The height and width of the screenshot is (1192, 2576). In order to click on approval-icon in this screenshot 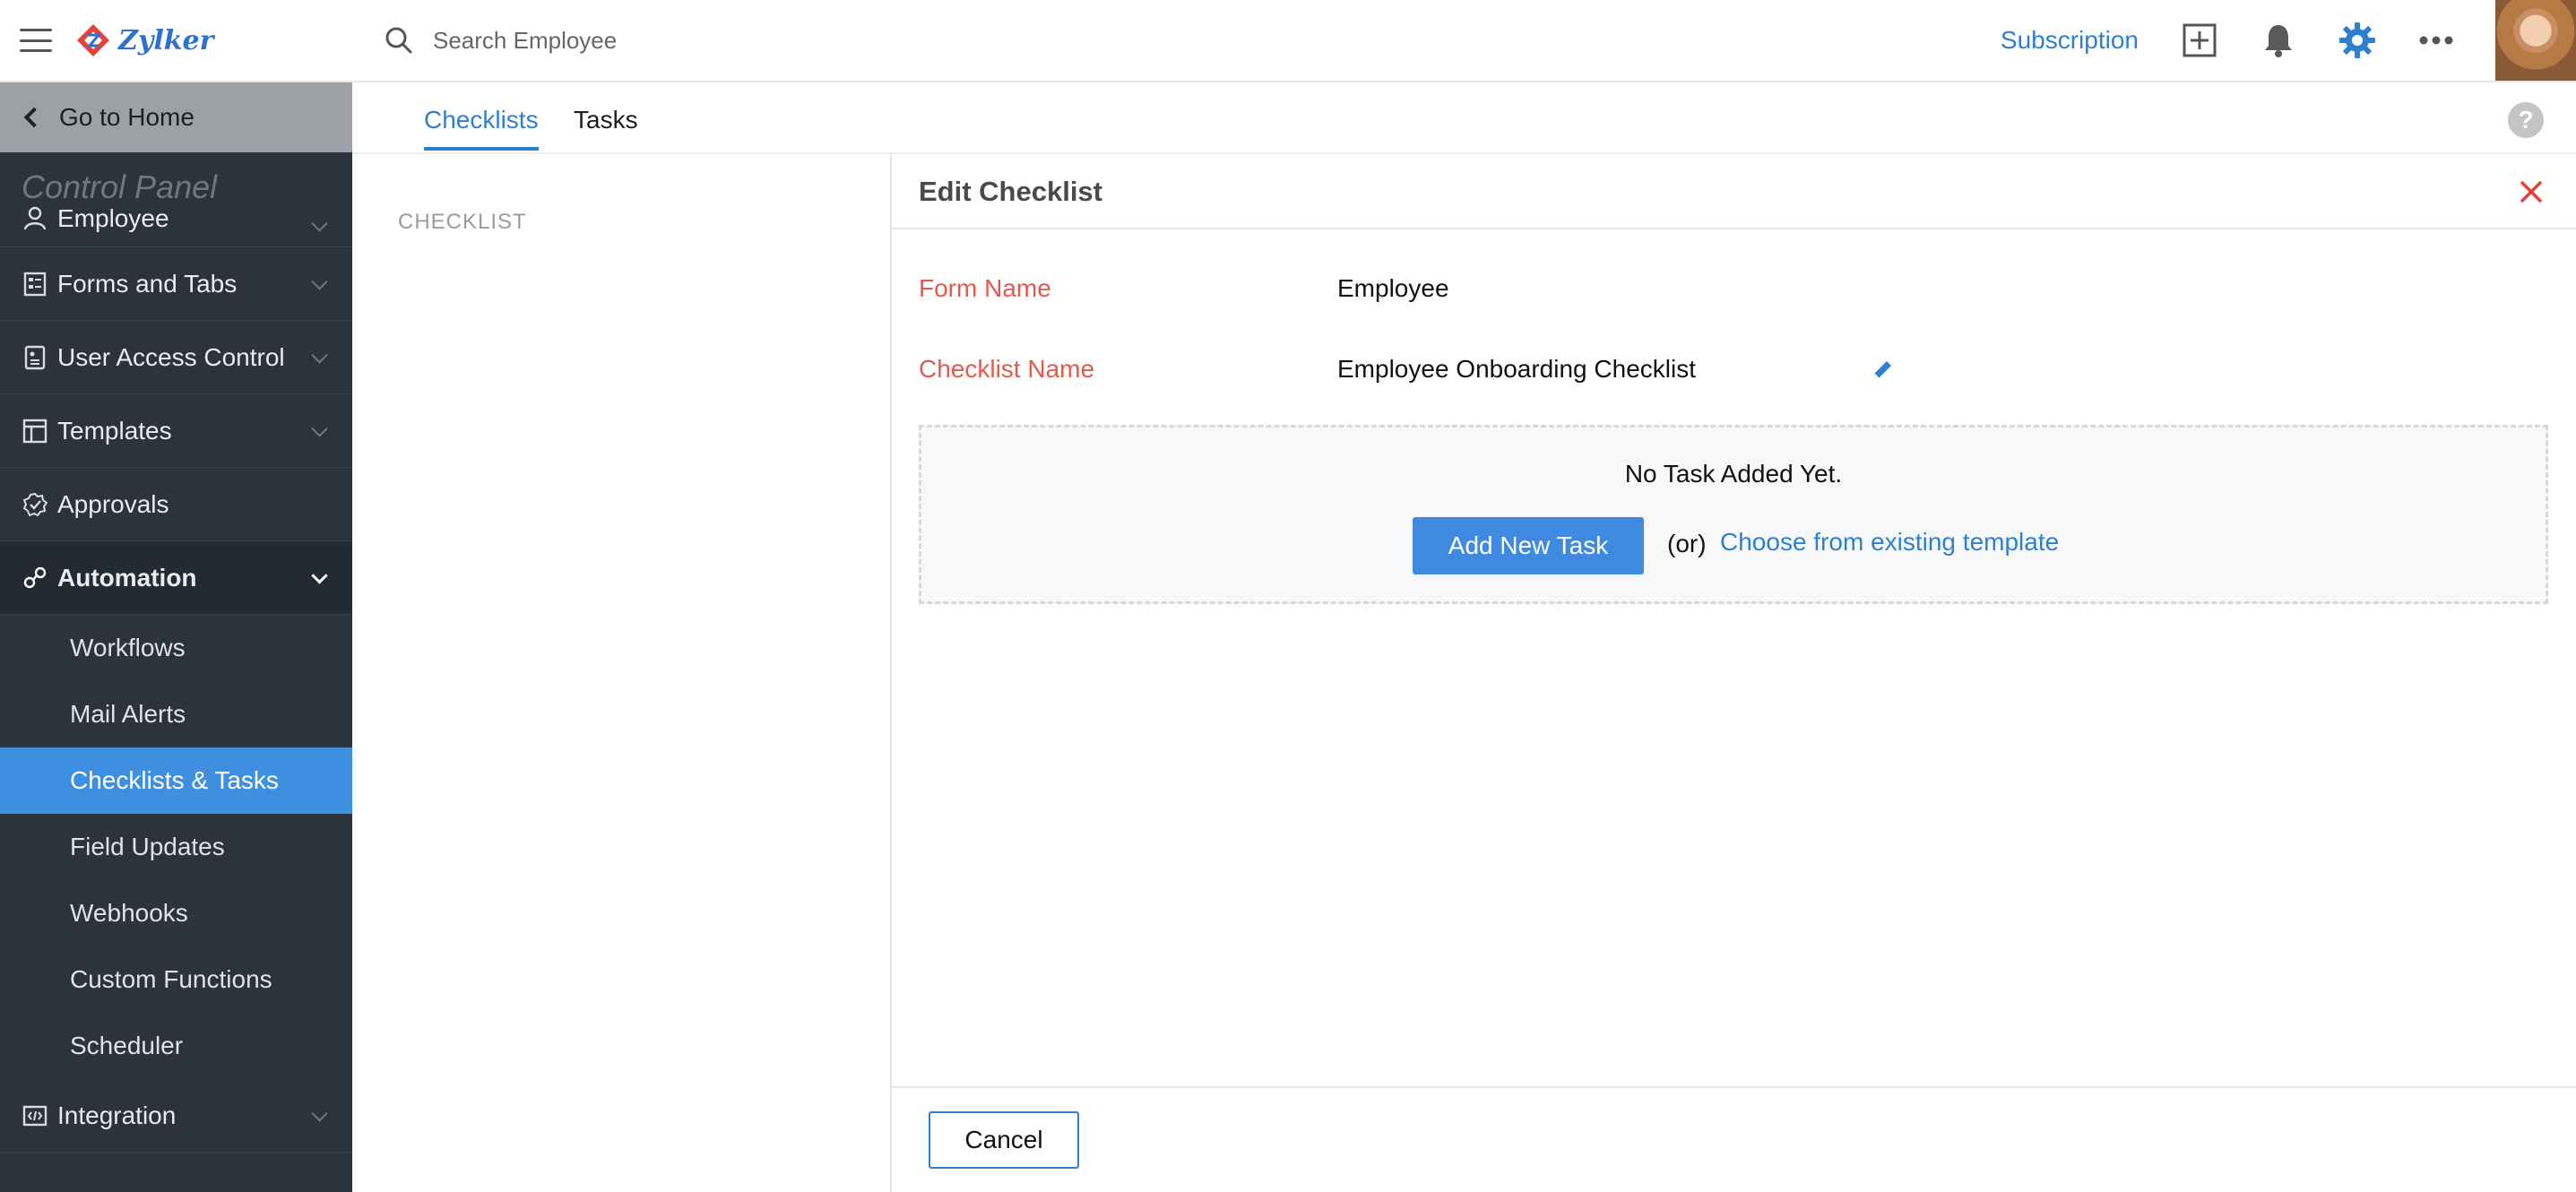, I will do `click(35, 504)`.